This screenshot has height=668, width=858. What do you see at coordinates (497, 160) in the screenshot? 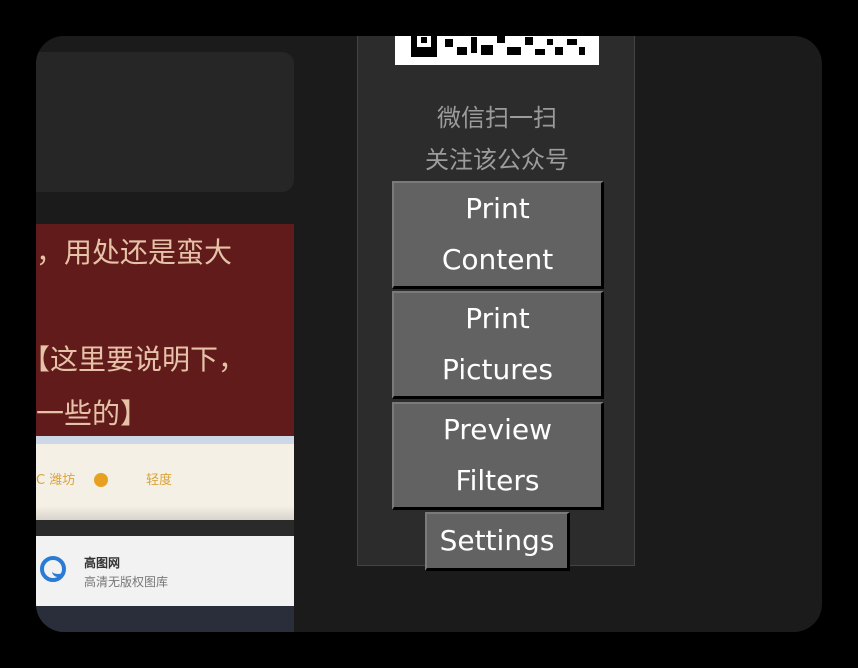
I see `qr-caption-follow: 关注该公众号` at bounding box center [497, 160].